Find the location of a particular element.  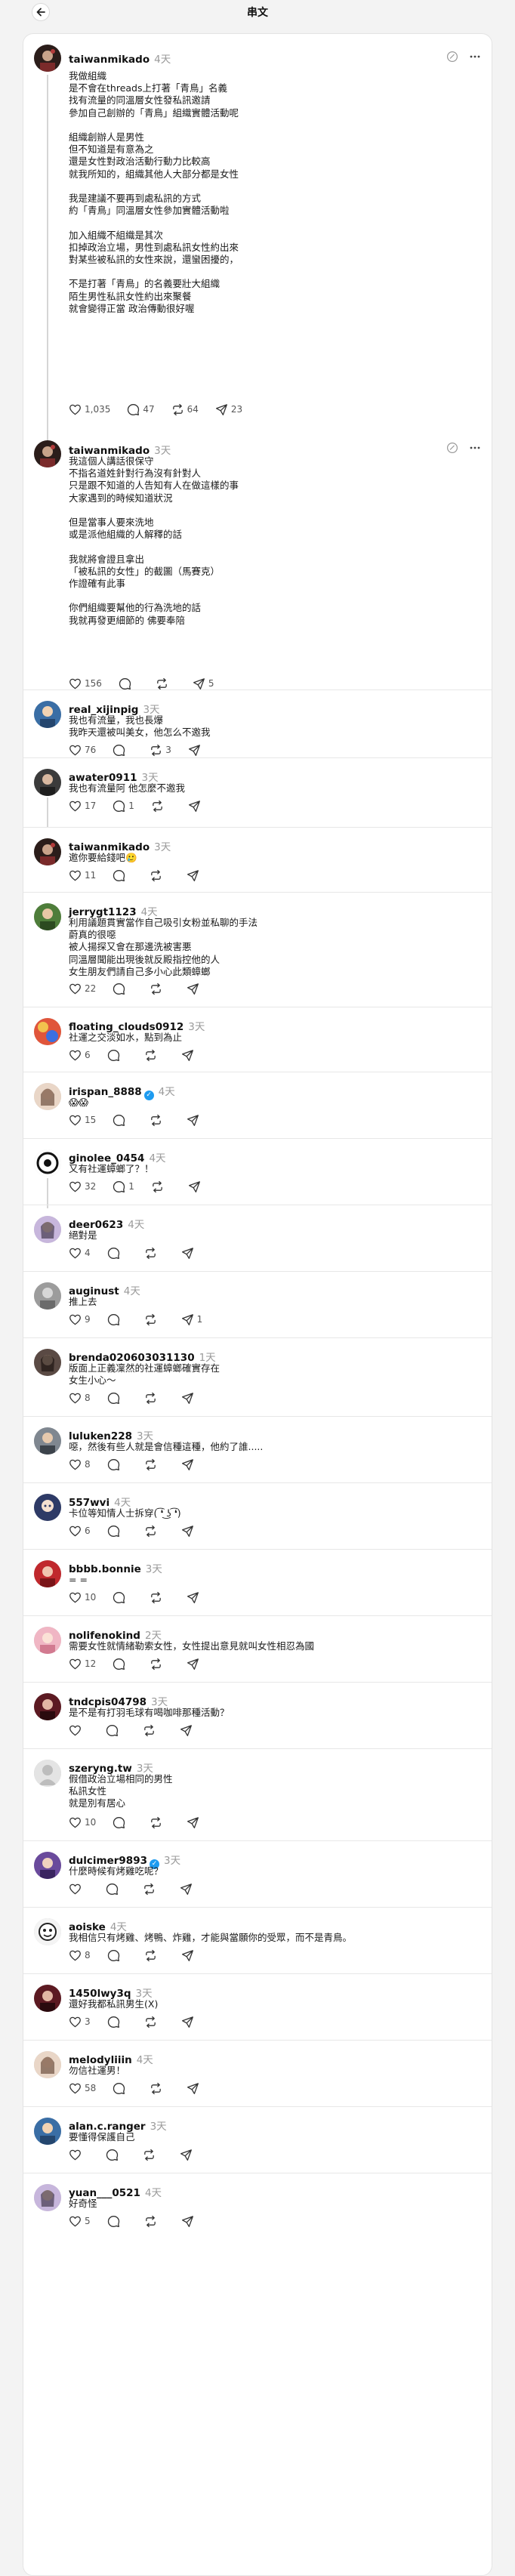

reply-post: luluken228 3天 噁，然後有些人就是會信種這種，他約了誰..... 8 is located at coordinates (257, 1449).